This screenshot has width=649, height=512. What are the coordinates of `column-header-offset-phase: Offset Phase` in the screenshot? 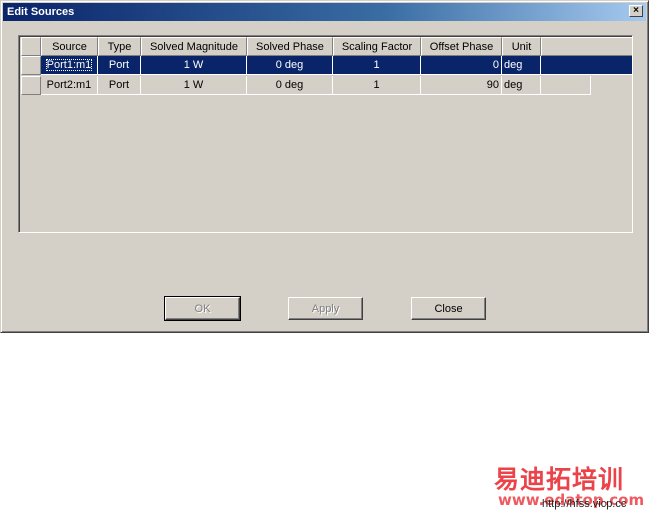 It's located at (461, 46).